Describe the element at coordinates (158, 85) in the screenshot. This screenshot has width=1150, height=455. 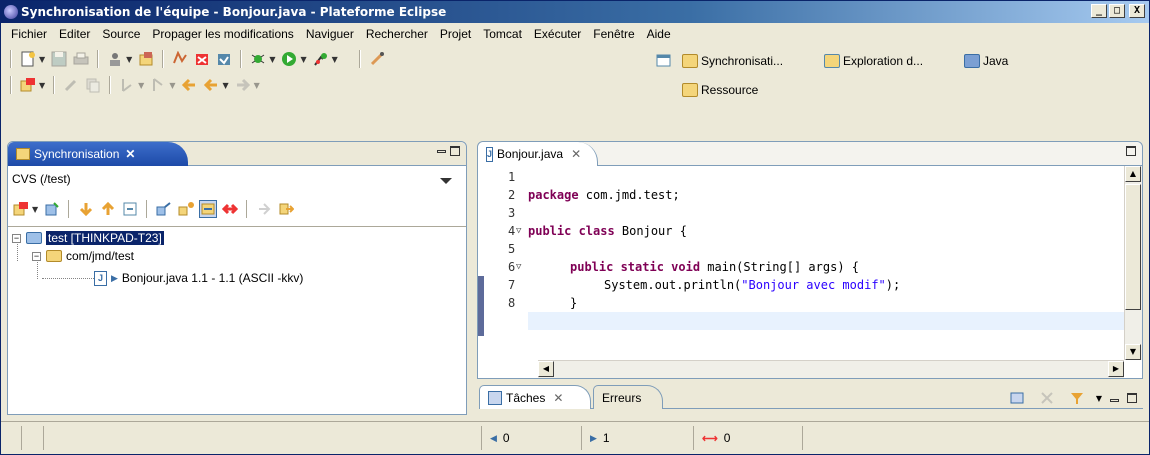
I see `prev-annotation-icon` at that location.